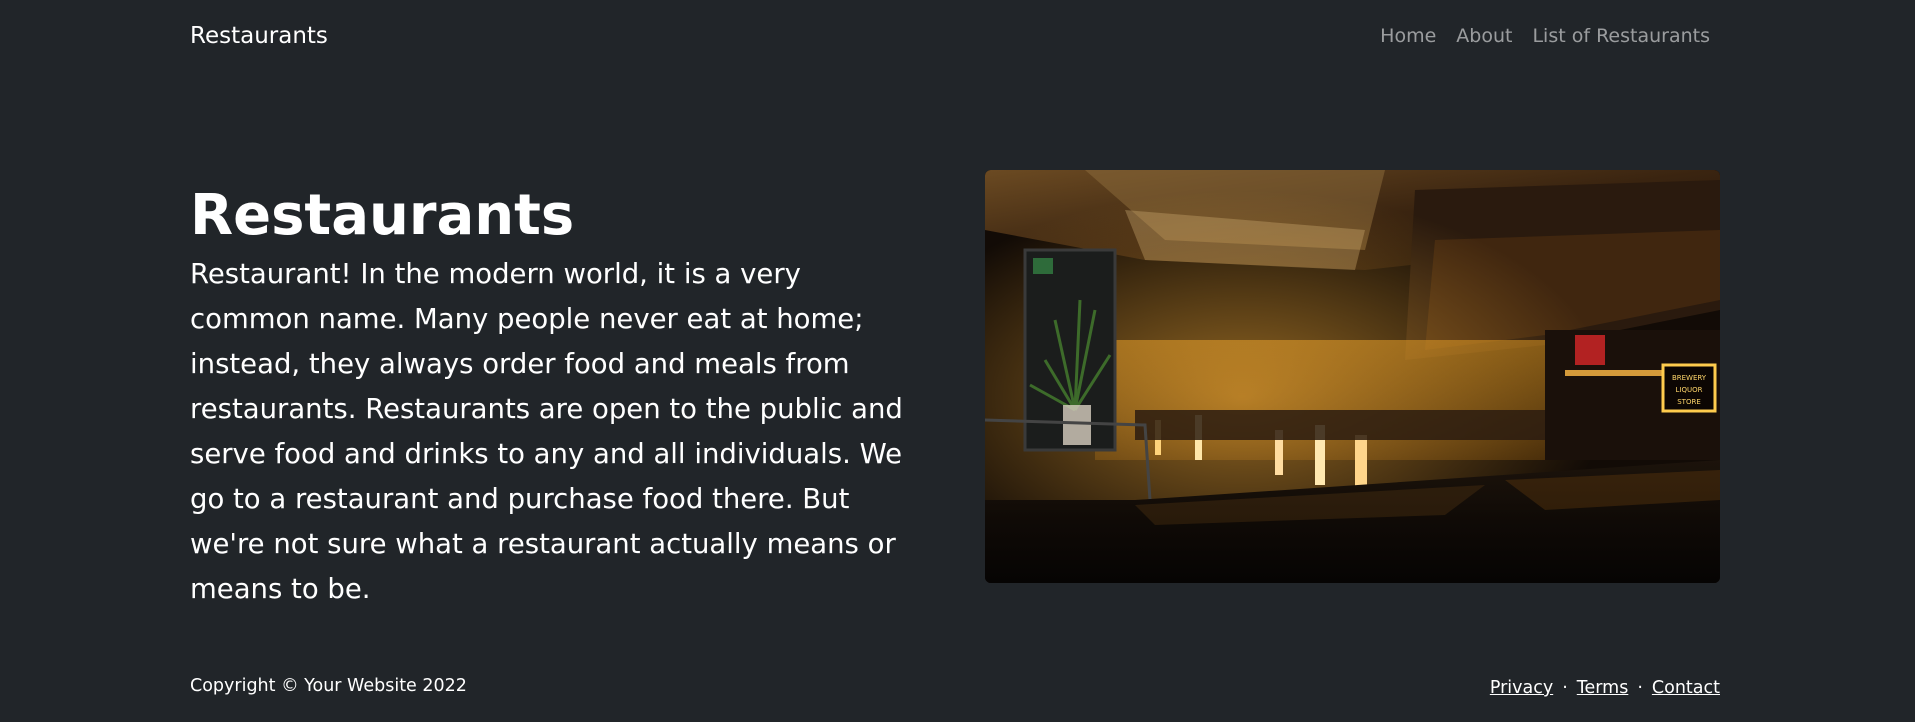  What do you see at coordinates (1689, 378) in the screenshot?
I see `neon-sign-brewery: BREWERY` at bounding box center [1689, 378].